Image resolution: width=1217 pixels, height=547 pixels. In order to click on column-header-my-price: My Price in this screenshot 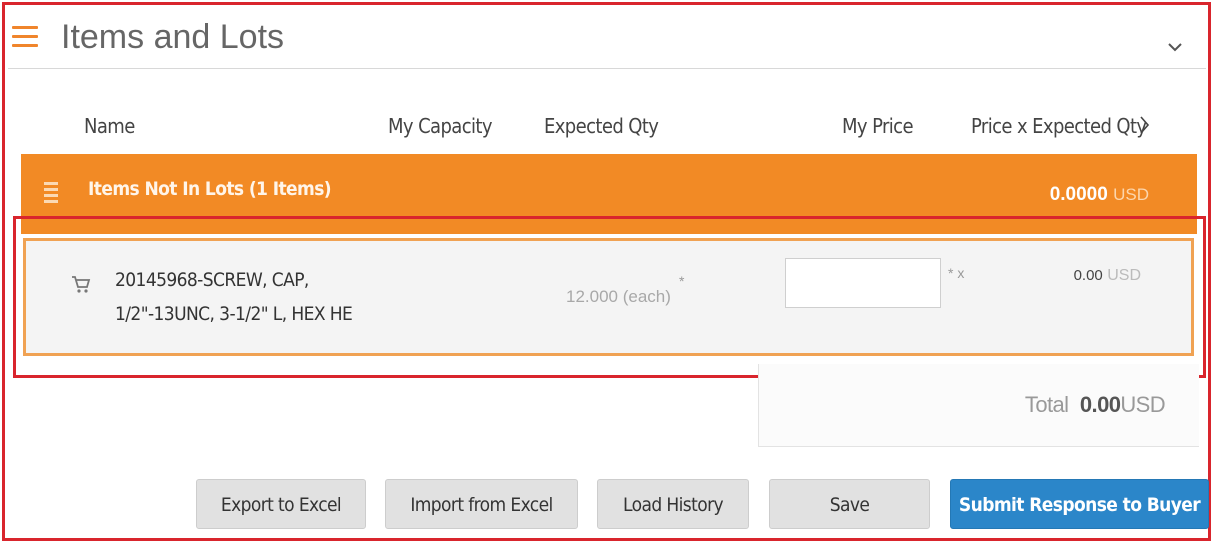, I will do `click(878, 126)`.